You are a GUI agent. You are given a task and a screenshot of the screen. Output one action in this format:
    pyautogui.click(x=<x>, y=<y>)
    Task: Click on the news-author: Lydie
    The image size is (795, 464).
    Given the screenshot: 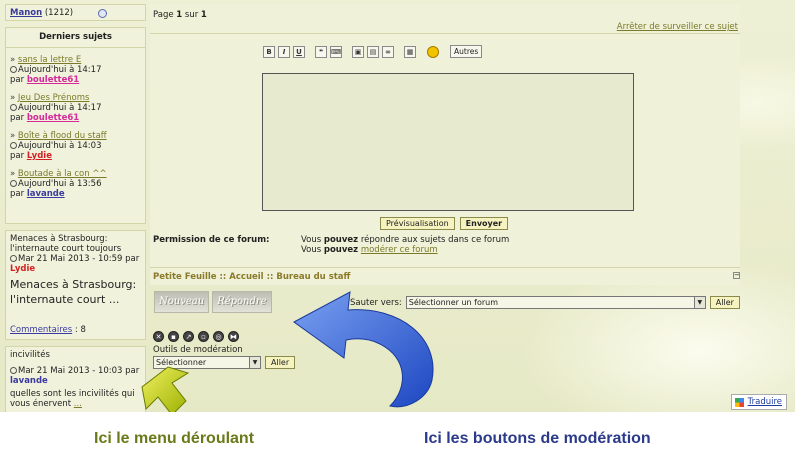 What is the action you would take?
    pyautogui.click(x=75, y=269)
    